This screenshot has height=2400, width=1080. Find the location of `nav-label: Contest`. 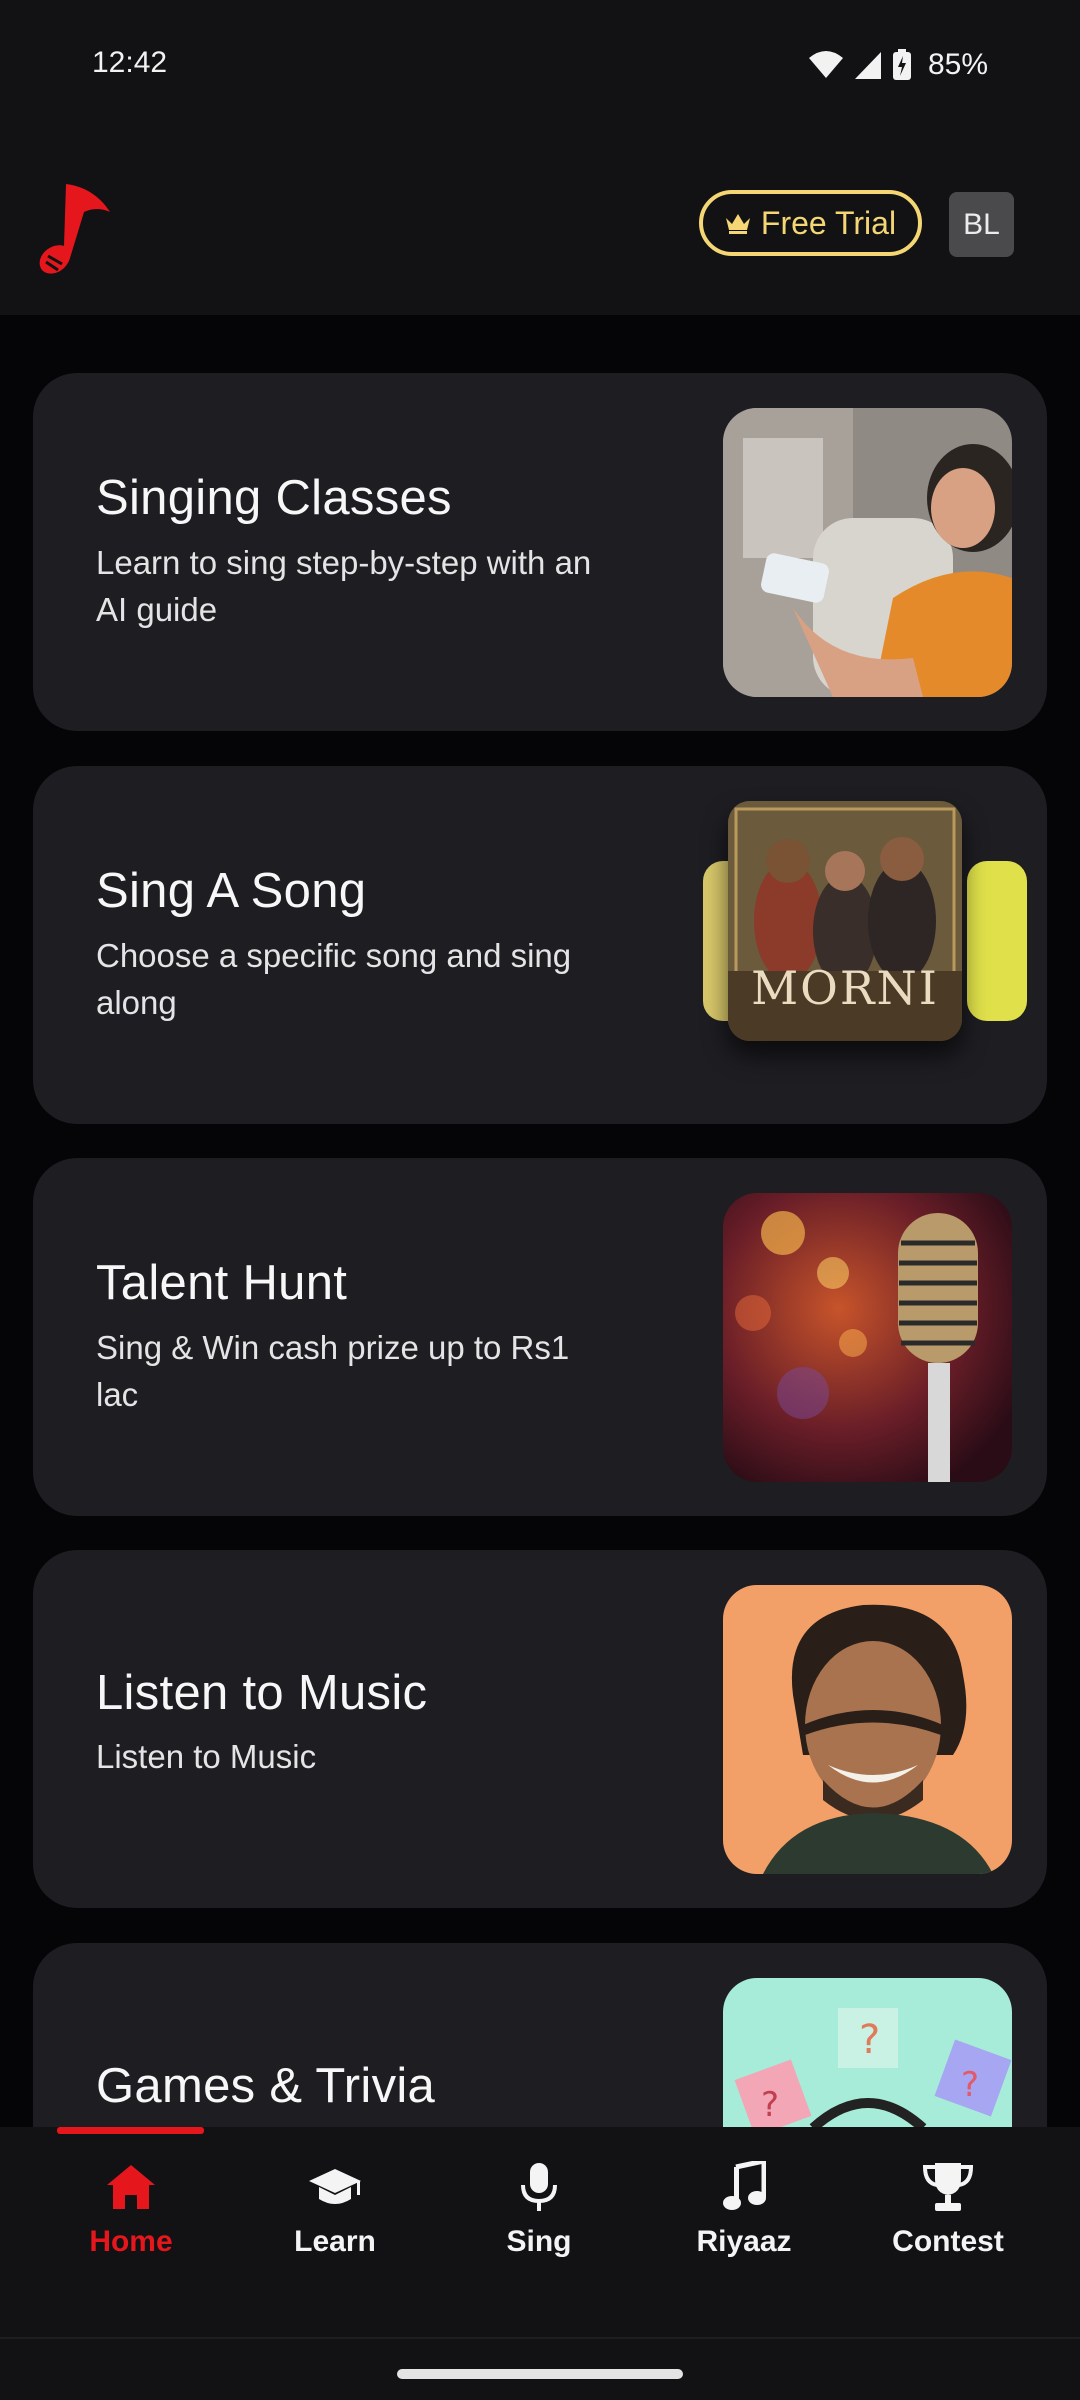

nav-label: Contest is located at coordinates (948, 2241).